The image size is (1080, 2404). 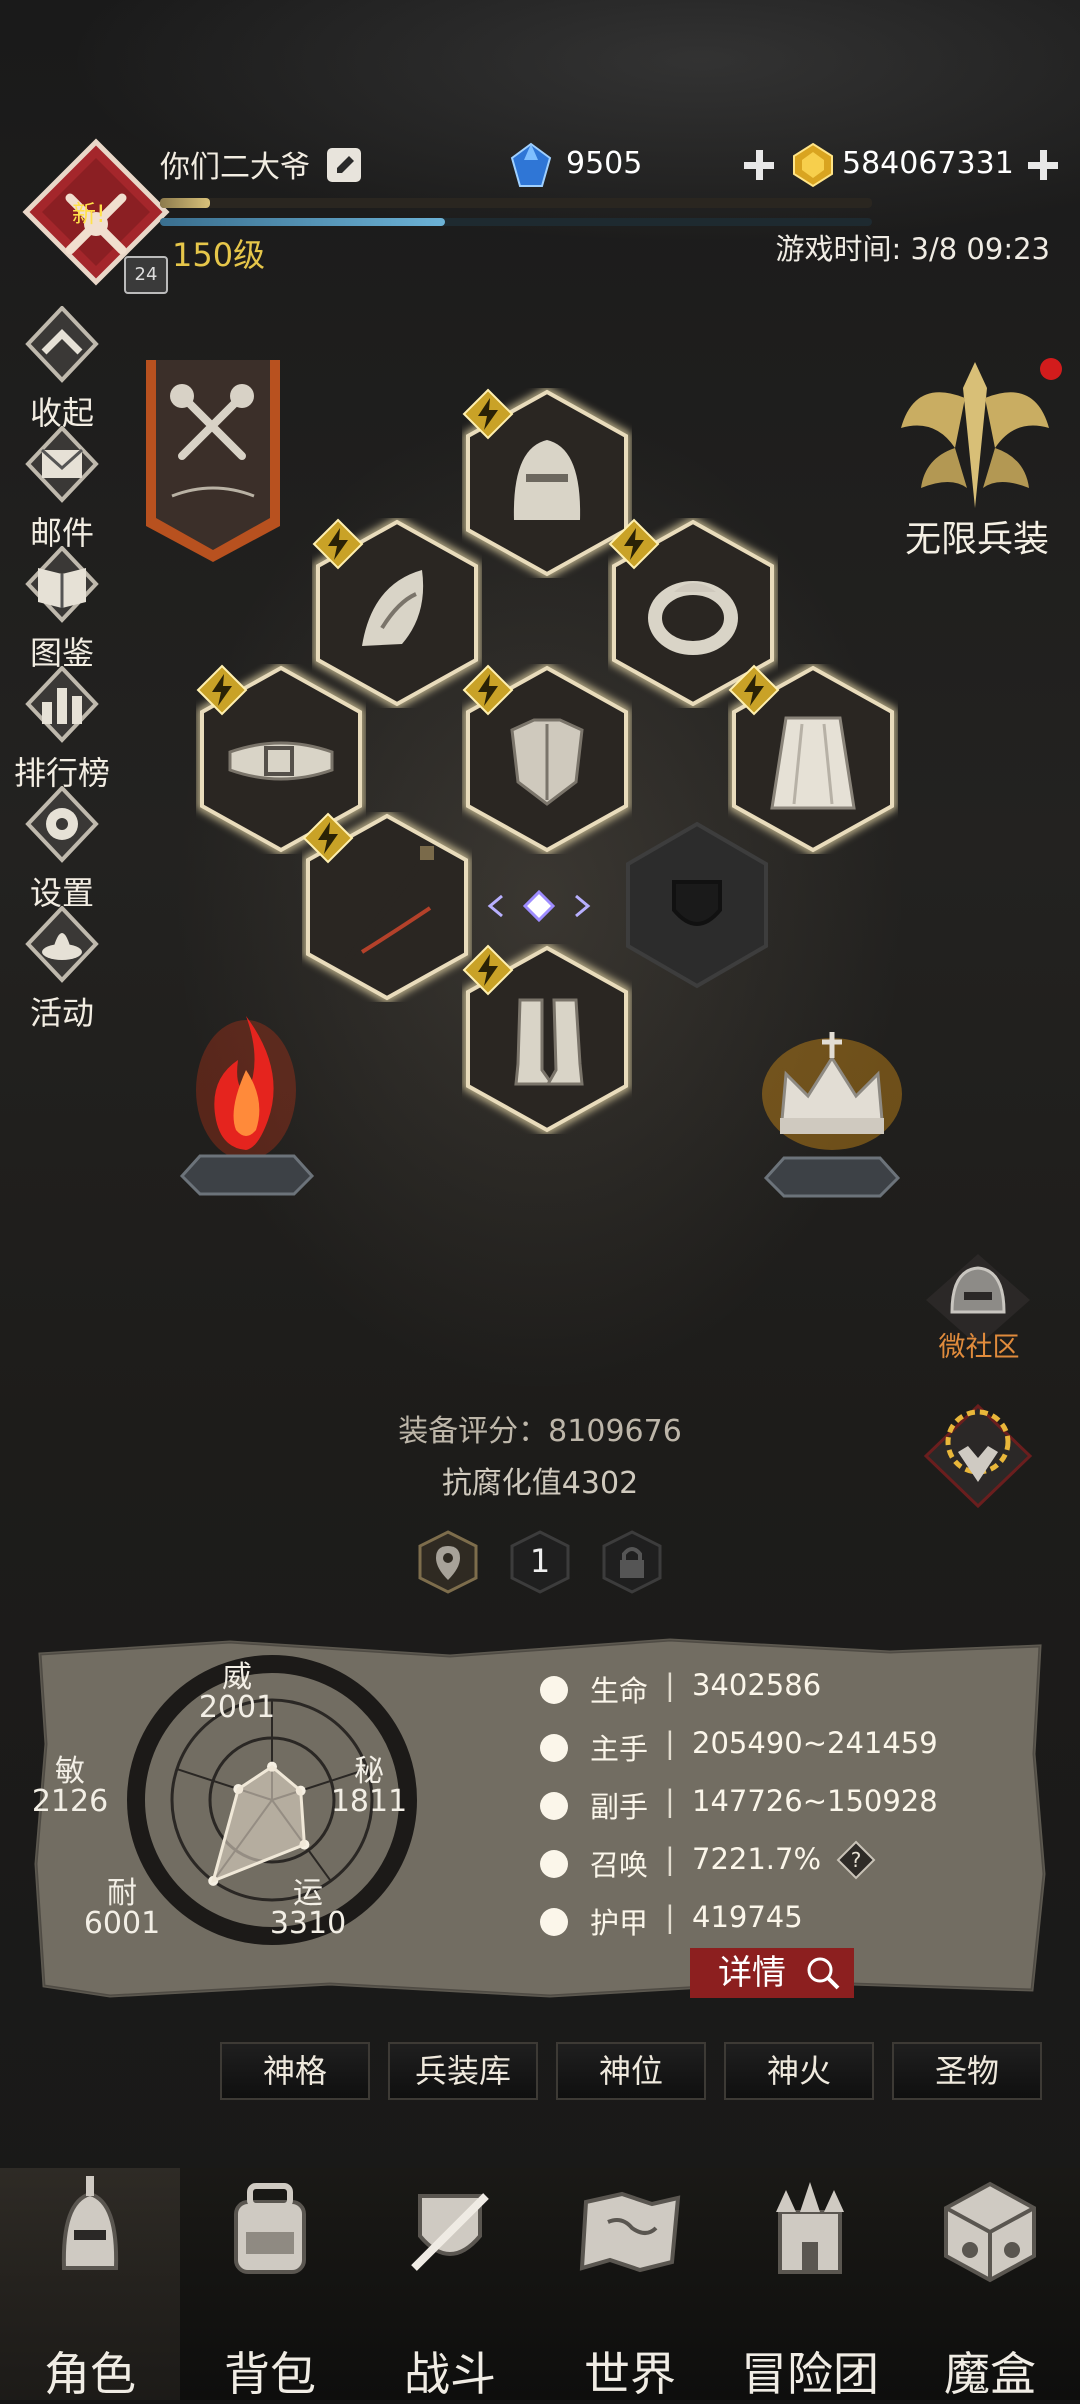 What do you see at coordinates (450, 2284) in the screenshot?
I see `nav-item: 战斗` at bounding box center [450, 2284].